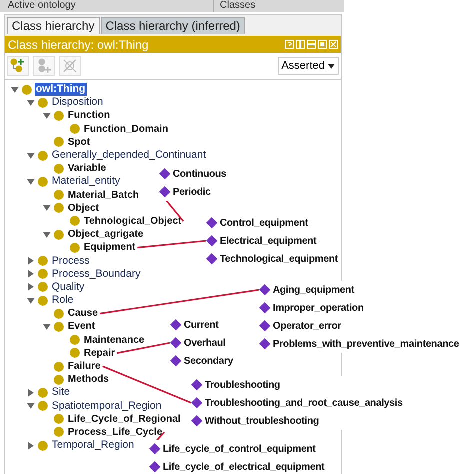 The height and width of the screenshot is (474, 474). What do you see at coordinates (308, 66) in the screenshot?
I see `mode-dropdown: Asserted` at bounding box center [308, 66].